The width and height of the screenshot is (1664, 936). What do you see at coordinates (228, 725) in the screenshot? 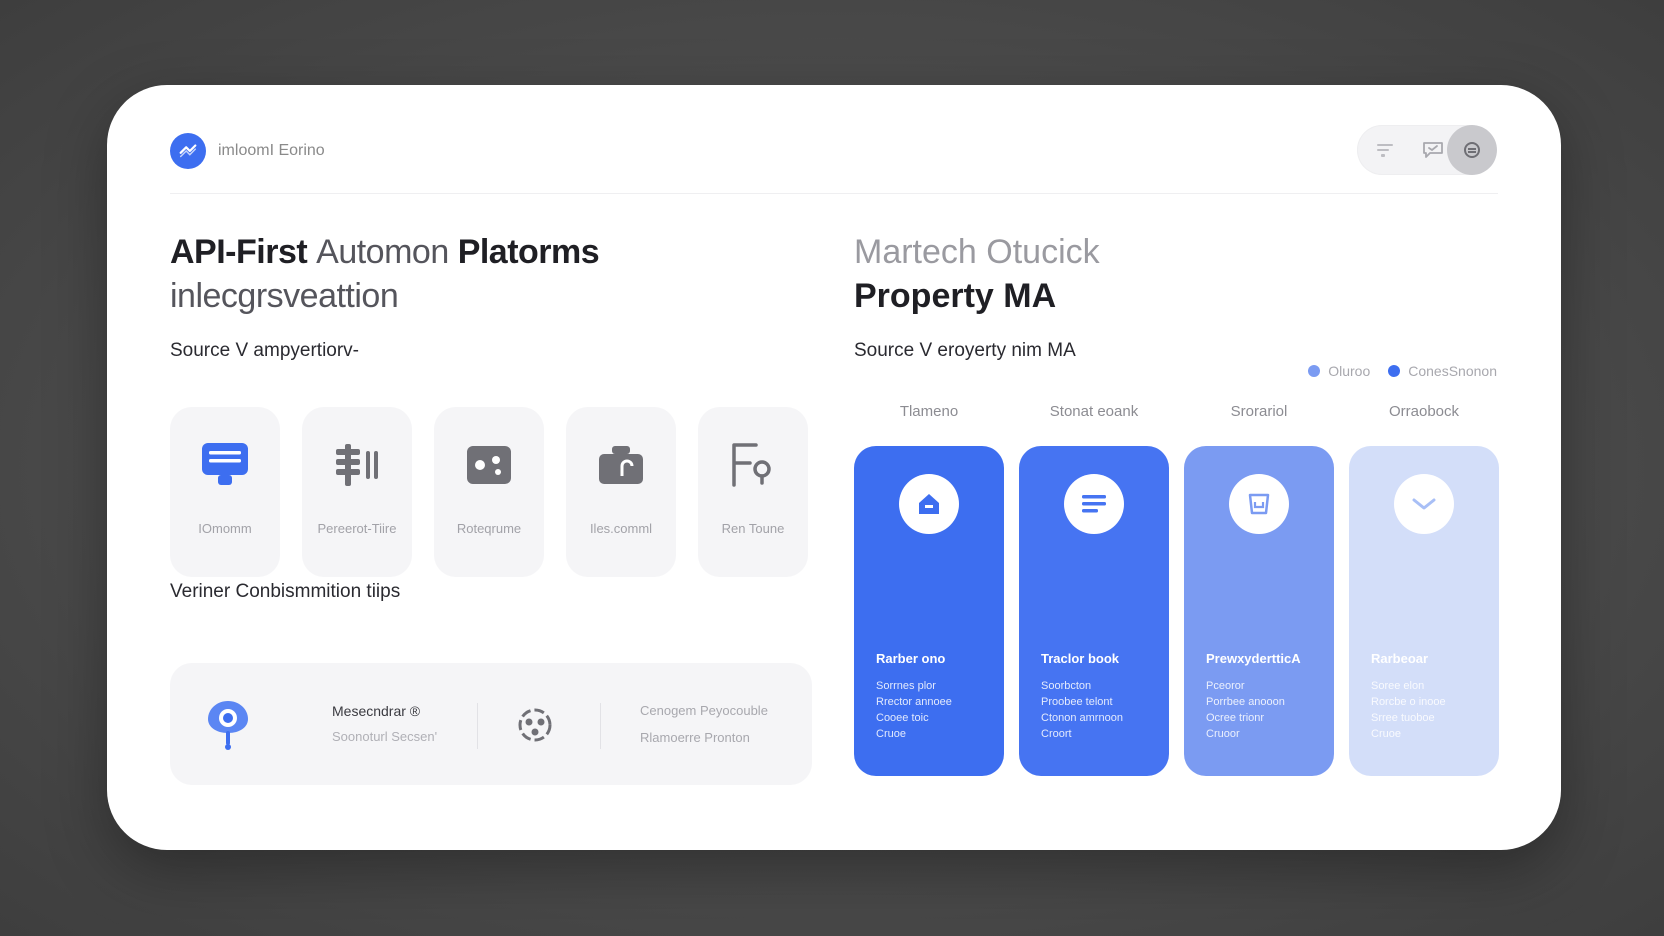
I see `location-eye-icon` at bounding box center [228, 725].